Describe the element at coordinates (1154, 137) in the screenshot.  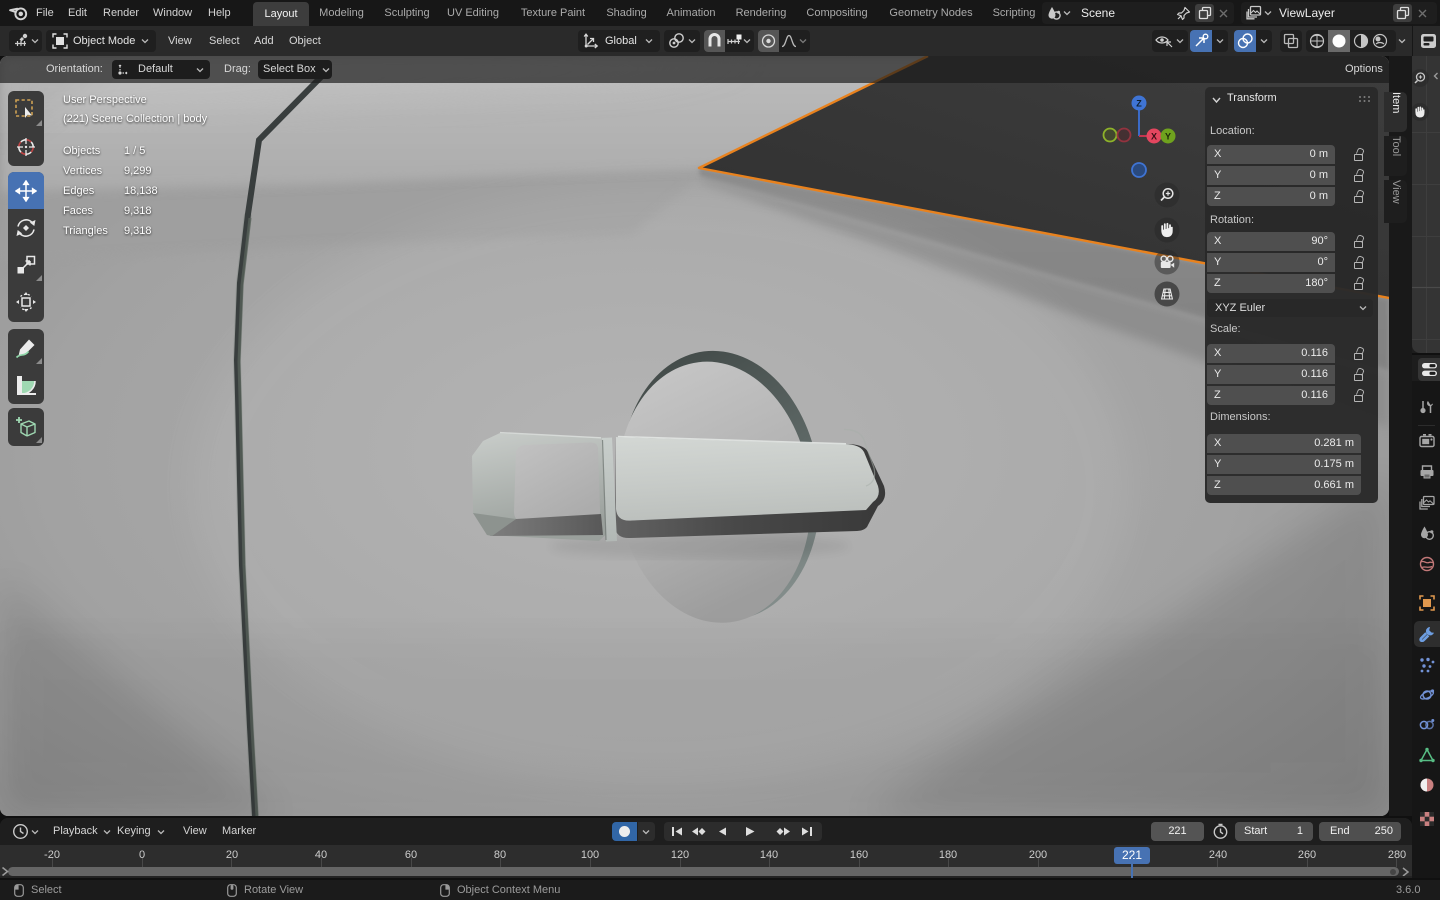
I see `svg-text: X` at that location.